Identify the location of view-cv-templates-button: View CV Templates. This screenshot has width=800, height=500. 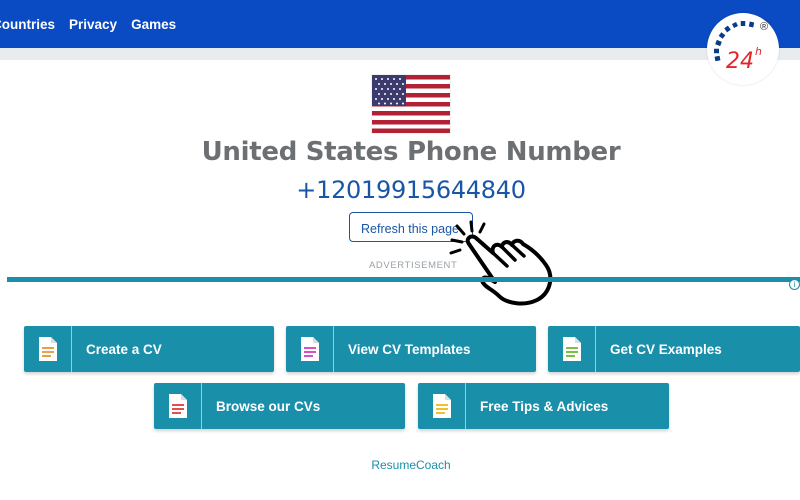
(411, 349).